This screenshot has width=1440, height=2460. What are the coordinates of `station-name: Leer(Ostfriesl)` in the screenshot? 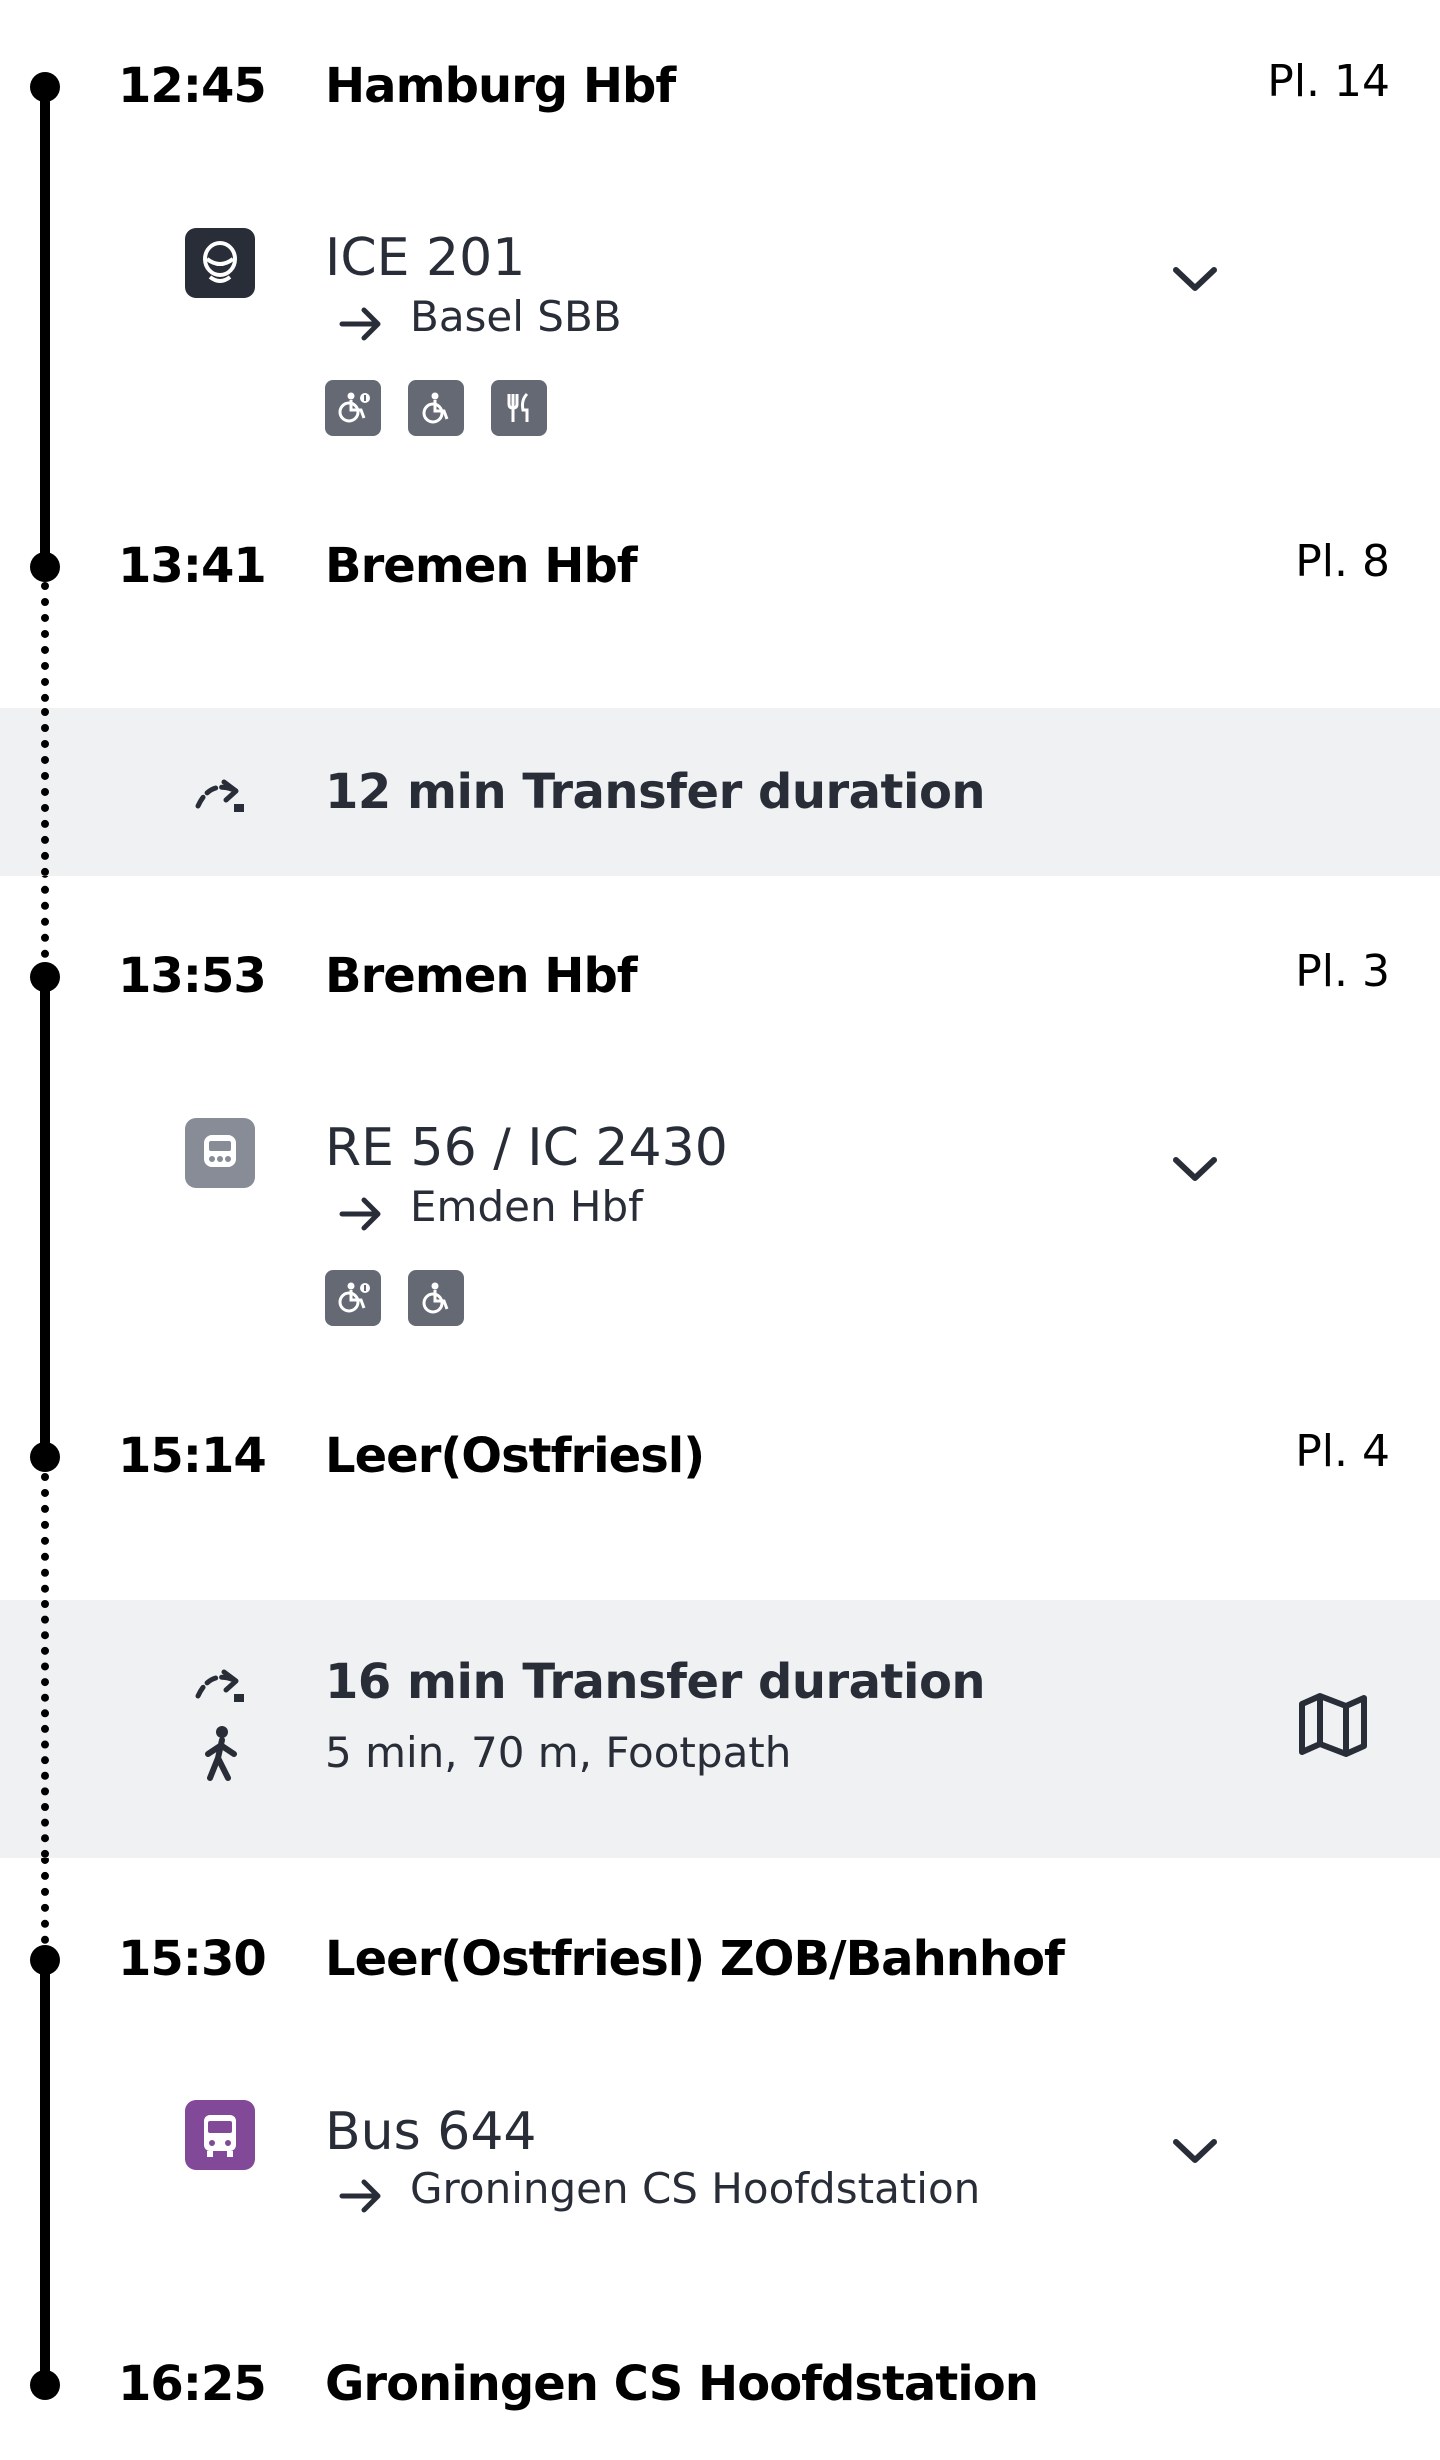 It's located at (515, 1456).